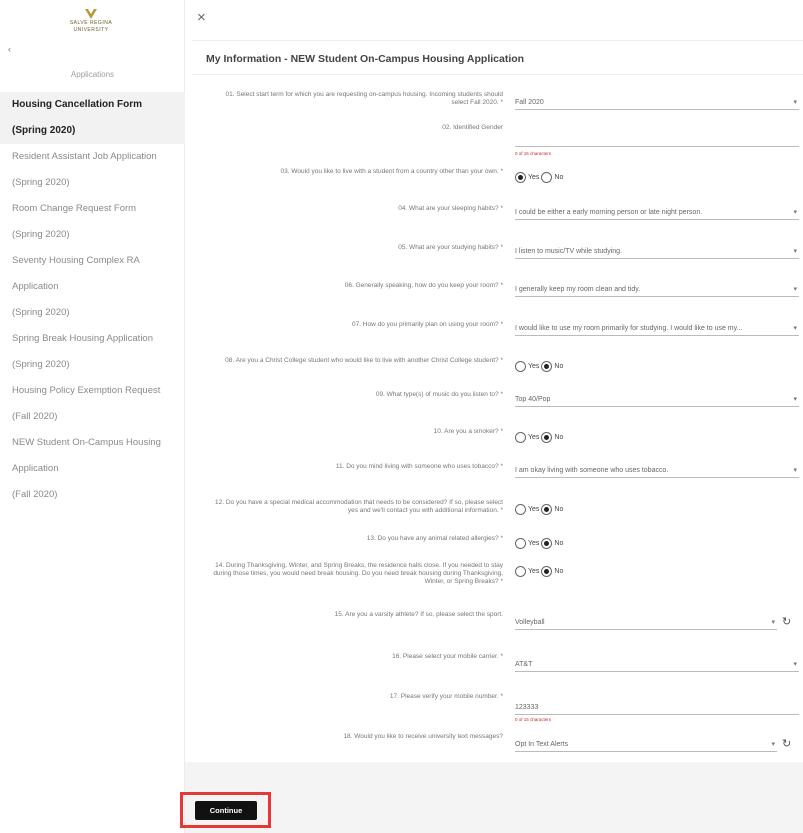  Describe the element at coordinates (92, 222) in the screenshot. I see `sidebar-item-2: Room Change Request Form (Spring 2020)` at that location.